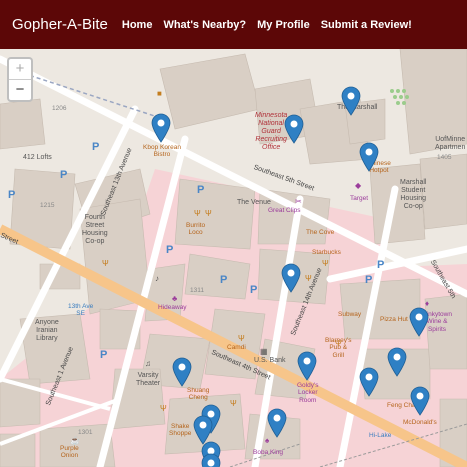 The height and width of the screenshot is (467, 467). I want to click on place-label: Anyone Iranian Library, so click(47, 331).